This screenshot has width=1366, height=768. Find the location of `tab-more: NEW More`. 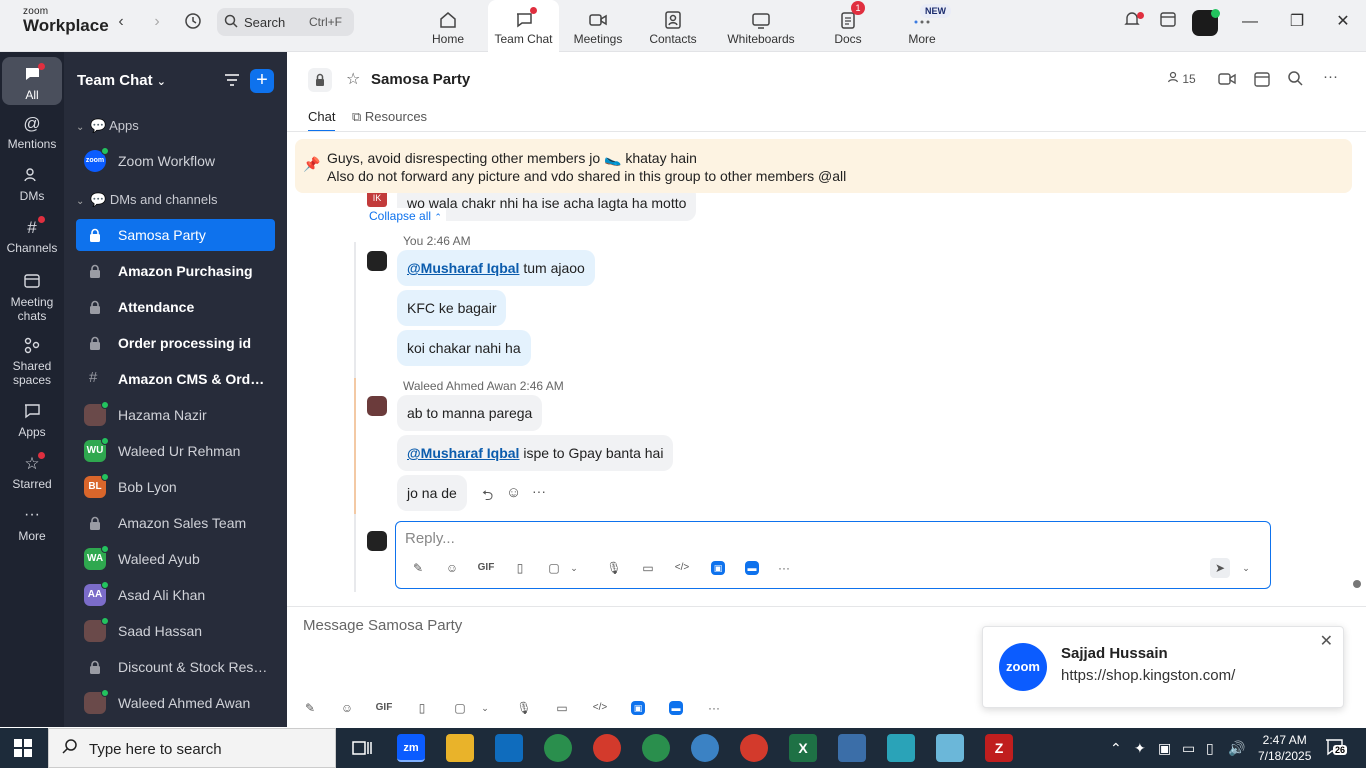

tab-more: NEW More is located at coordinates (922, 26).